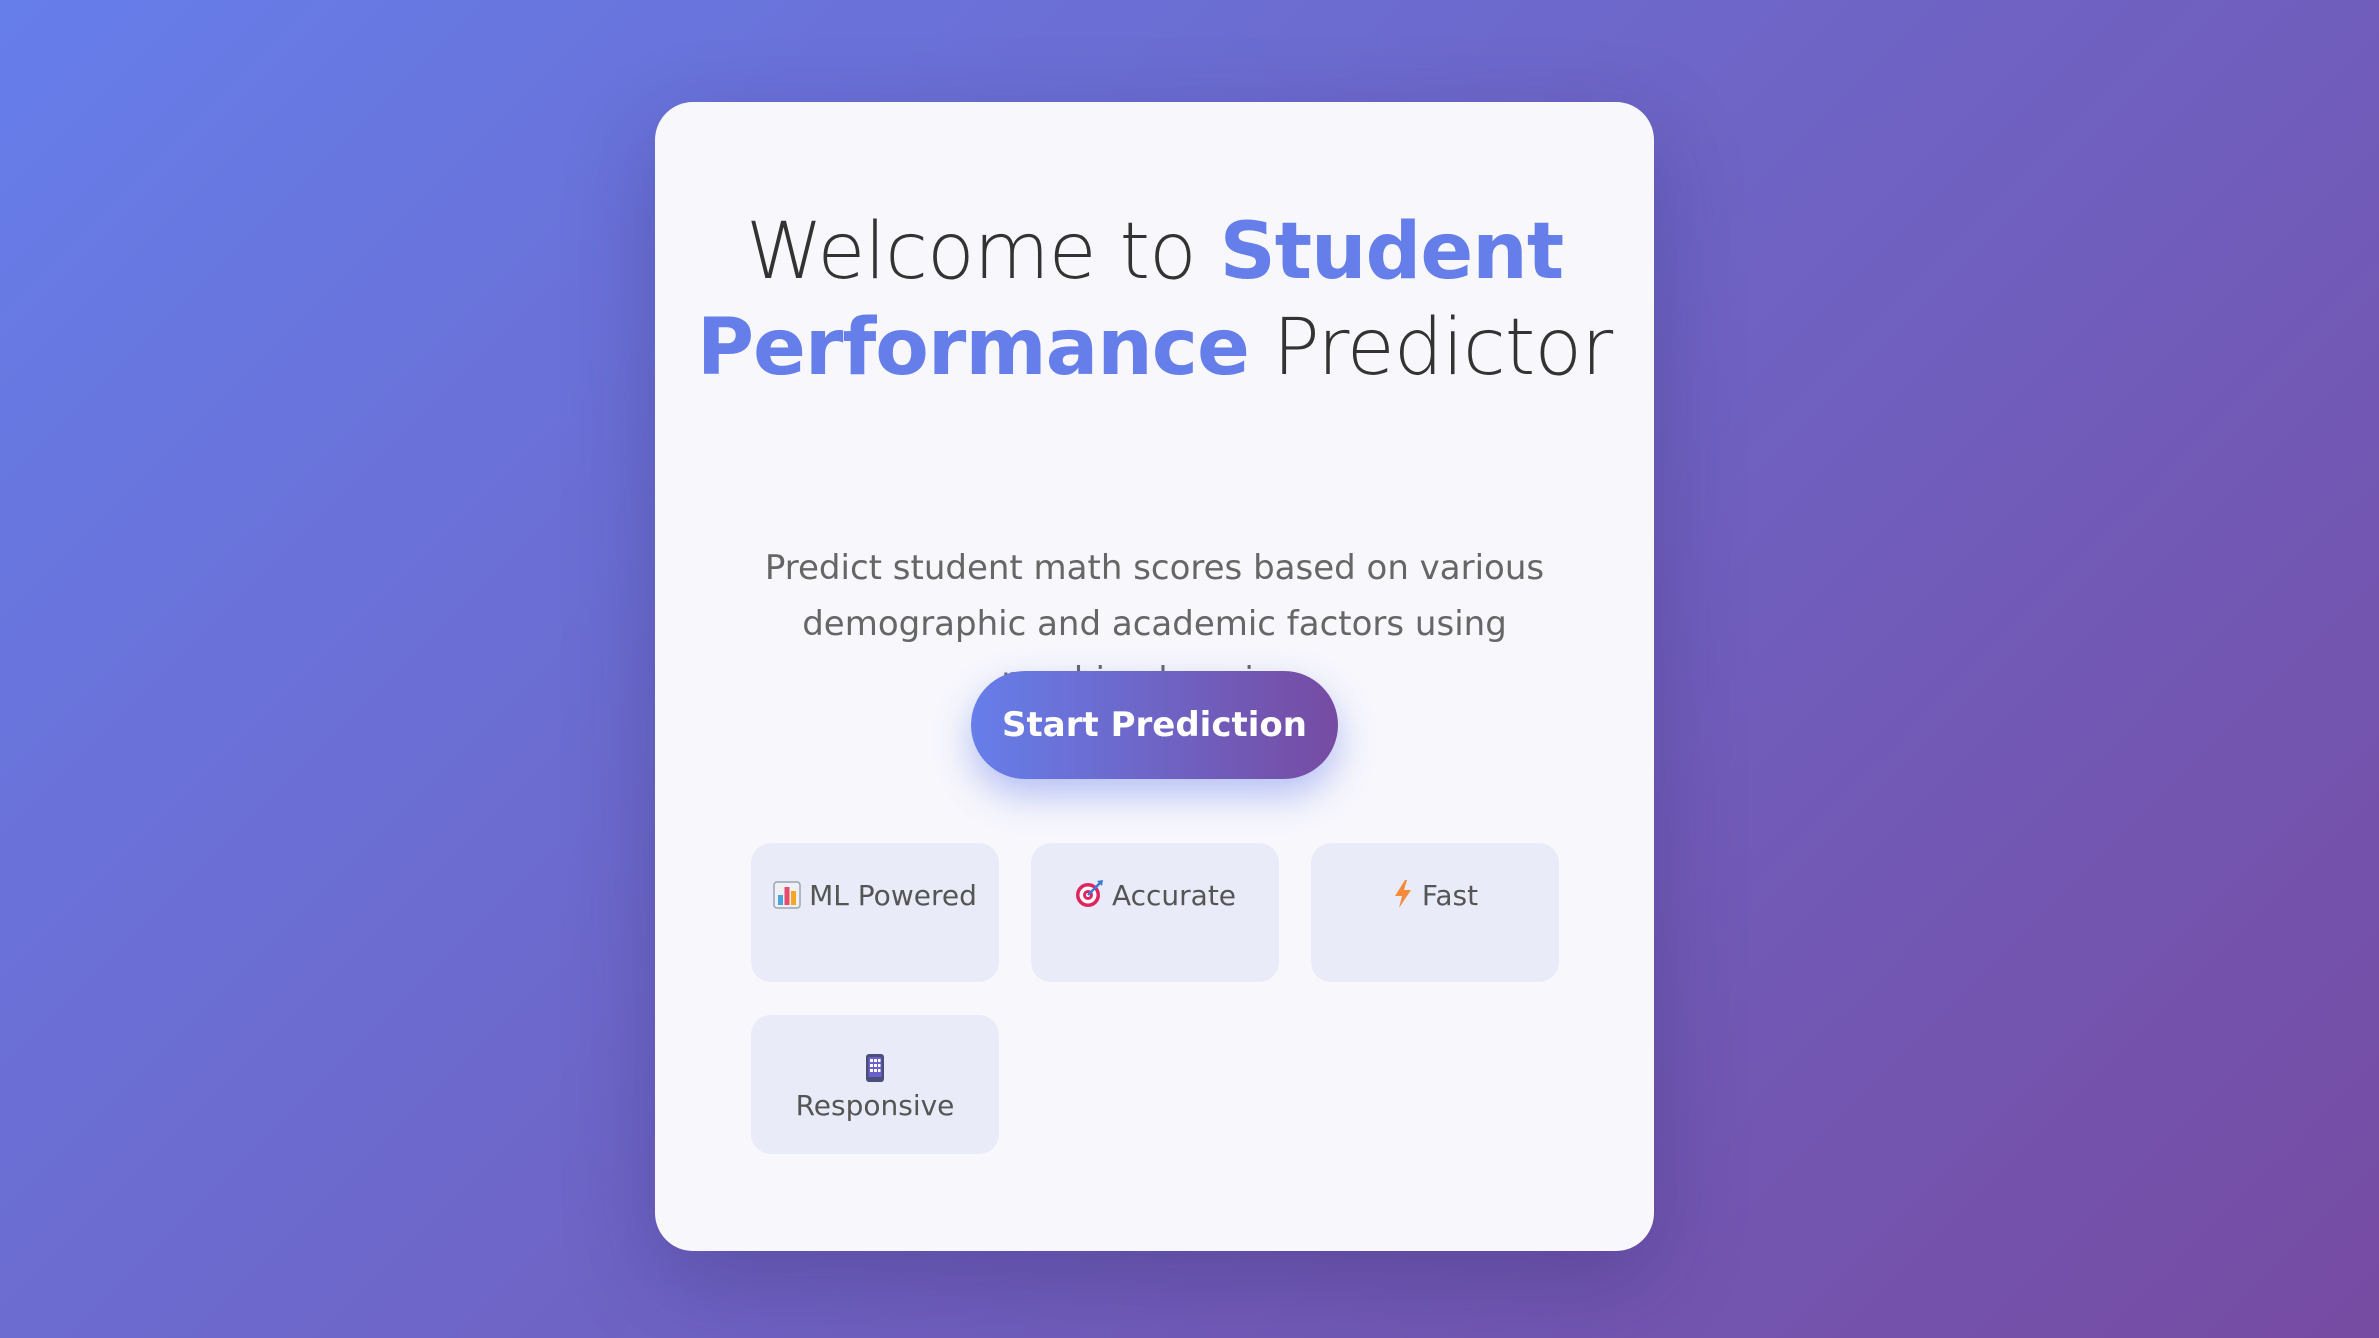 The width and height of the screenshot is (2379, 1338). I want to click on bar-chart-icon, so click(787, 895).